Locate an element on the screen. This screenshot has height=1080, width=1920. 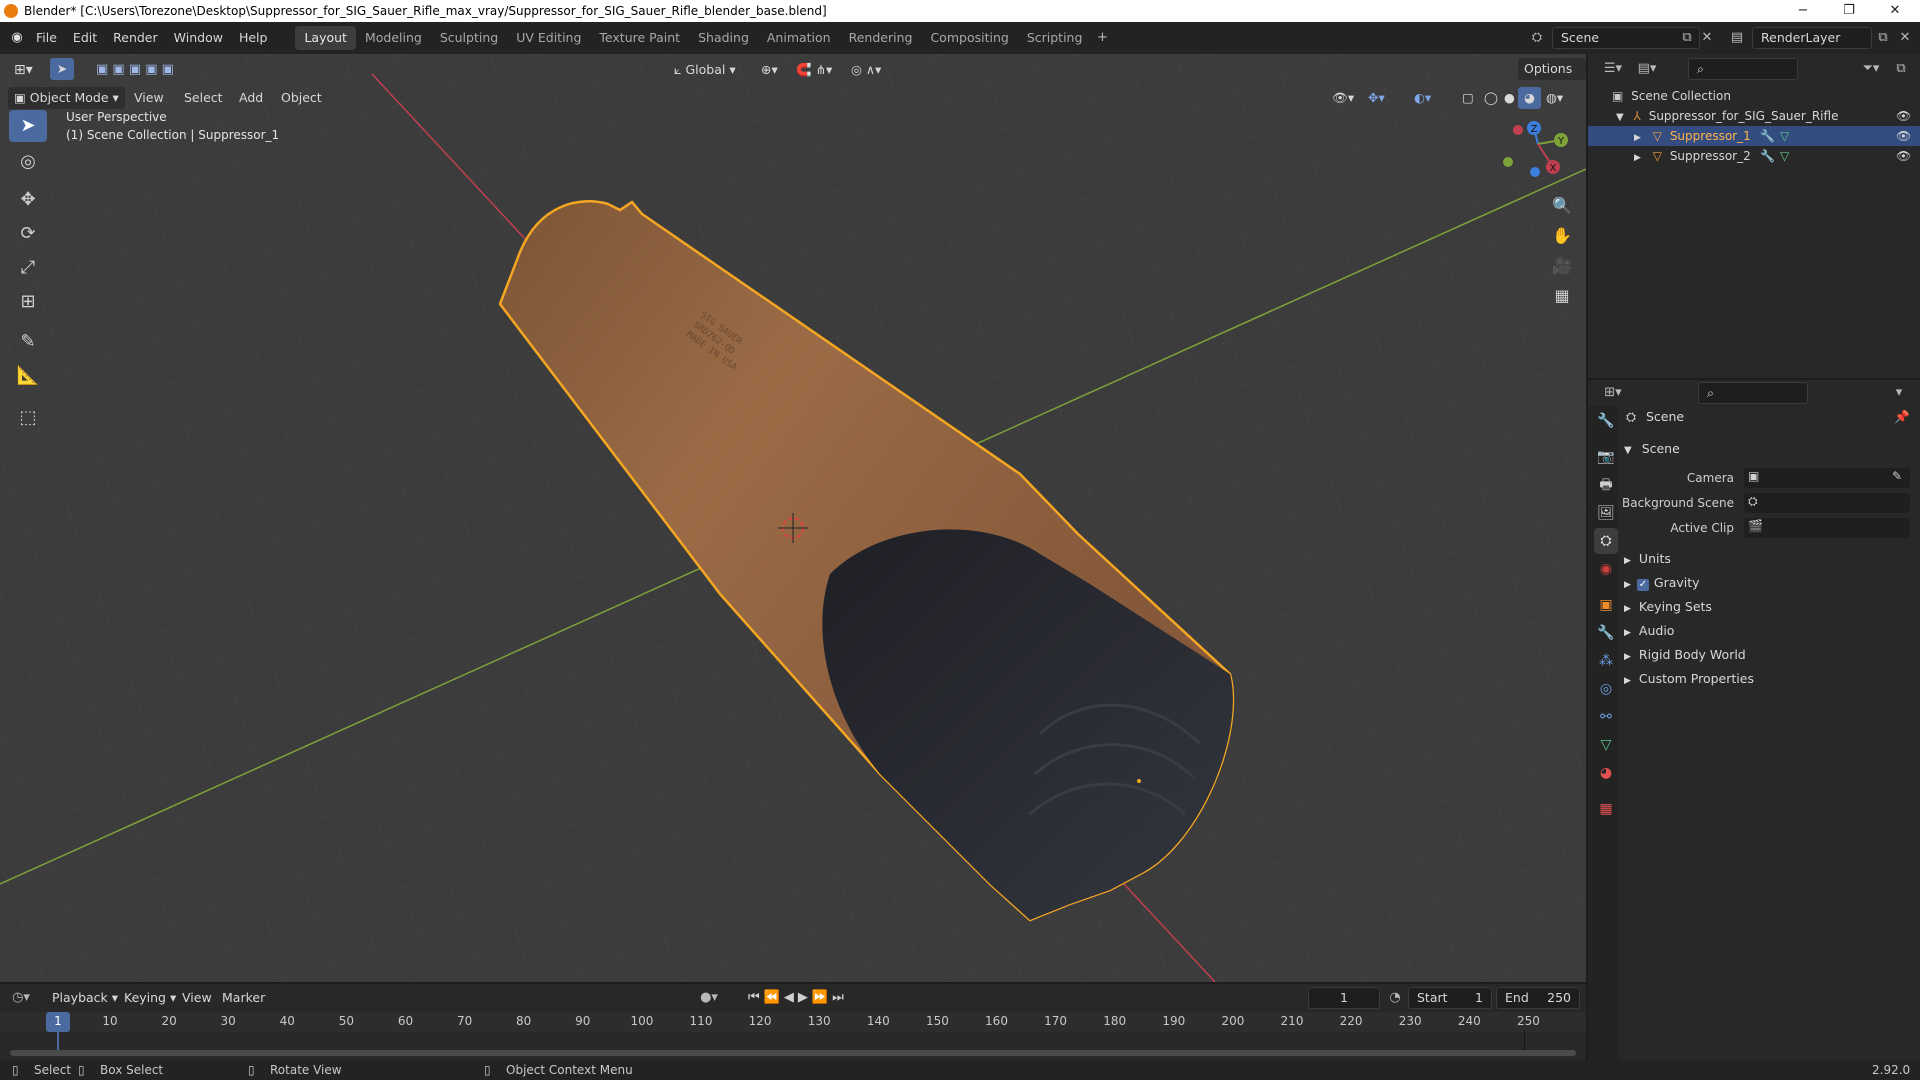
minimize-button: − is located at coordinates (1803, 11).